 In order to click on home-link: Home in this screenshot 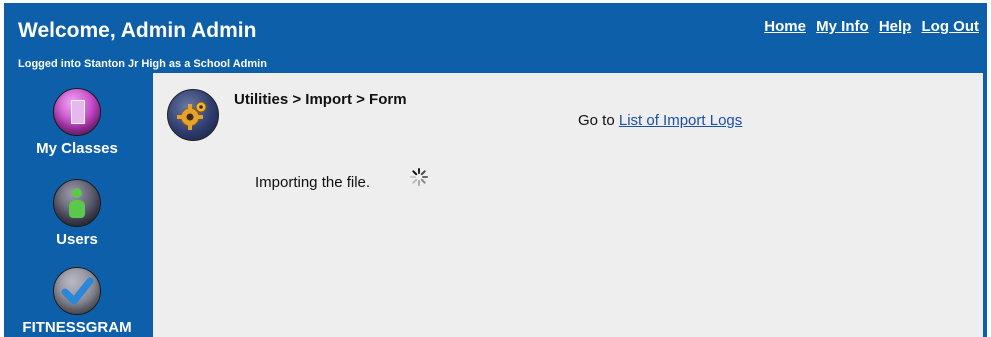, I will do `click(785, 26)`.